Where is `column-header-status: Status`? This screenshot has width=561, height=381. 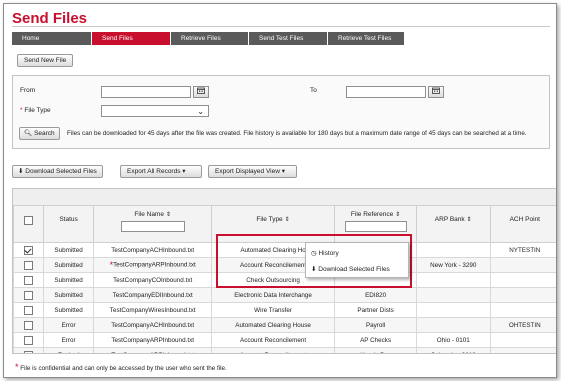 column-header-status: Status is located at coordinates (68, 224).